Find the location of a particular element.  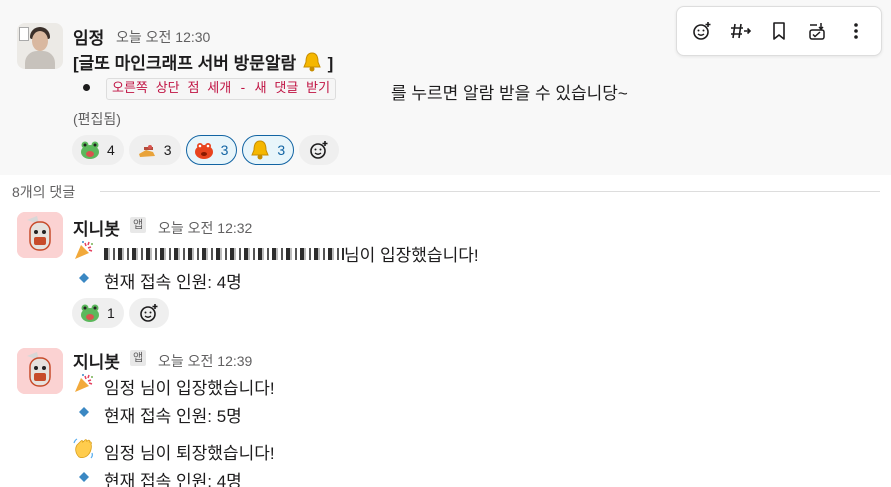

user-avatar is located at coordinates (40, 46).